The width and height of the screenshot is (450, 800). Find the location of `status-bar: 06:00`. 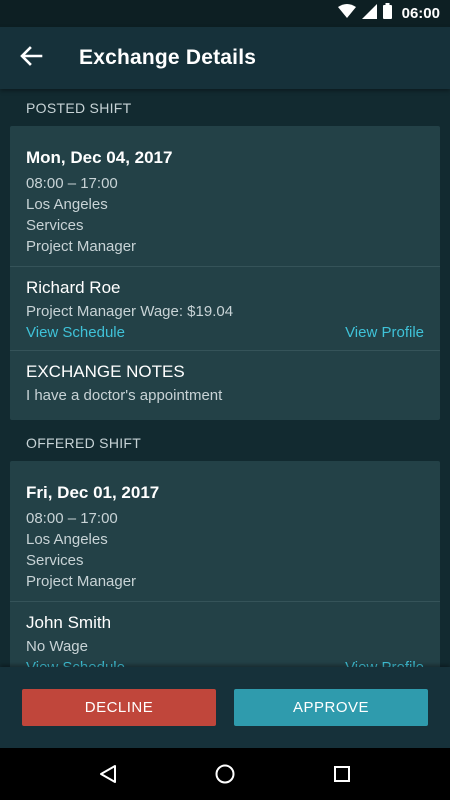

status-bar: 06:00 is located at coordinates (225, 13).